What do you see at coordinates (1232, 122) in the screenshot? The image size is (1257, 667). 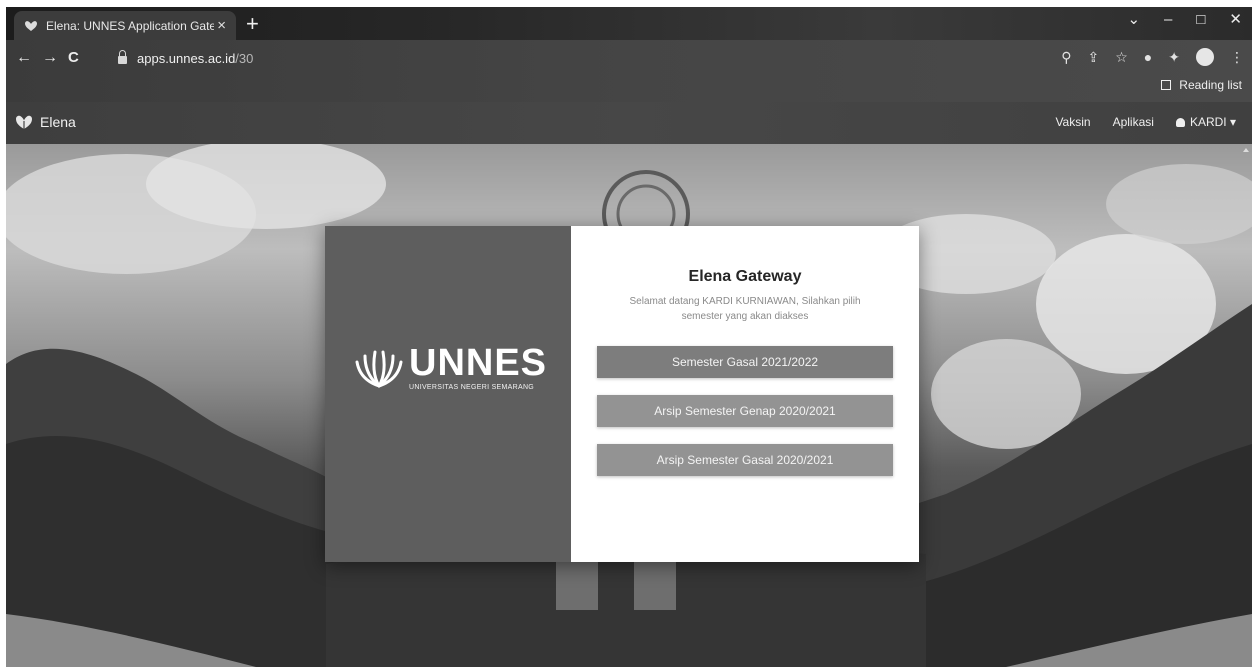 I see `caret-down-icon: ▾` at bounding box center [1232, 122].